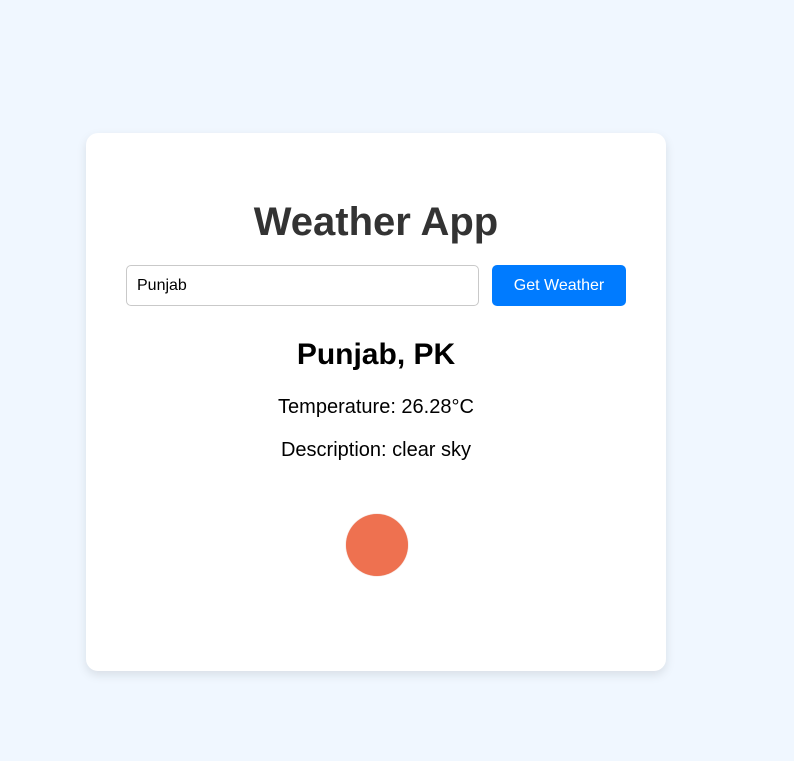  What do you see at coordinates (376, 450) in the screenshot?
I see `description-text: Description: clear sky` at bounding box center [376, 450].